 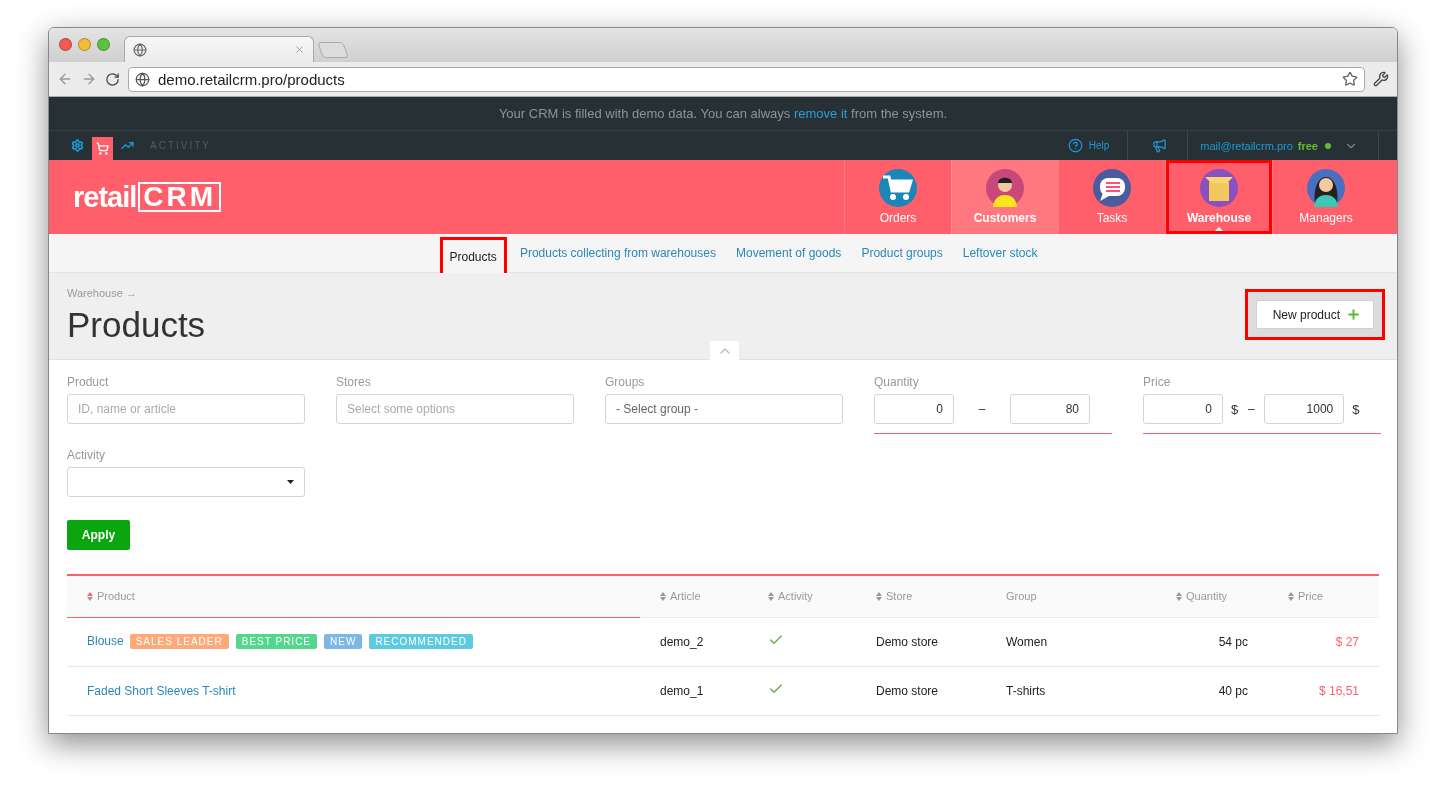 What do you see at coordinates (790, 596) in the screenshot?
I see `column-header: Activity` at bounding box center [790, 596].